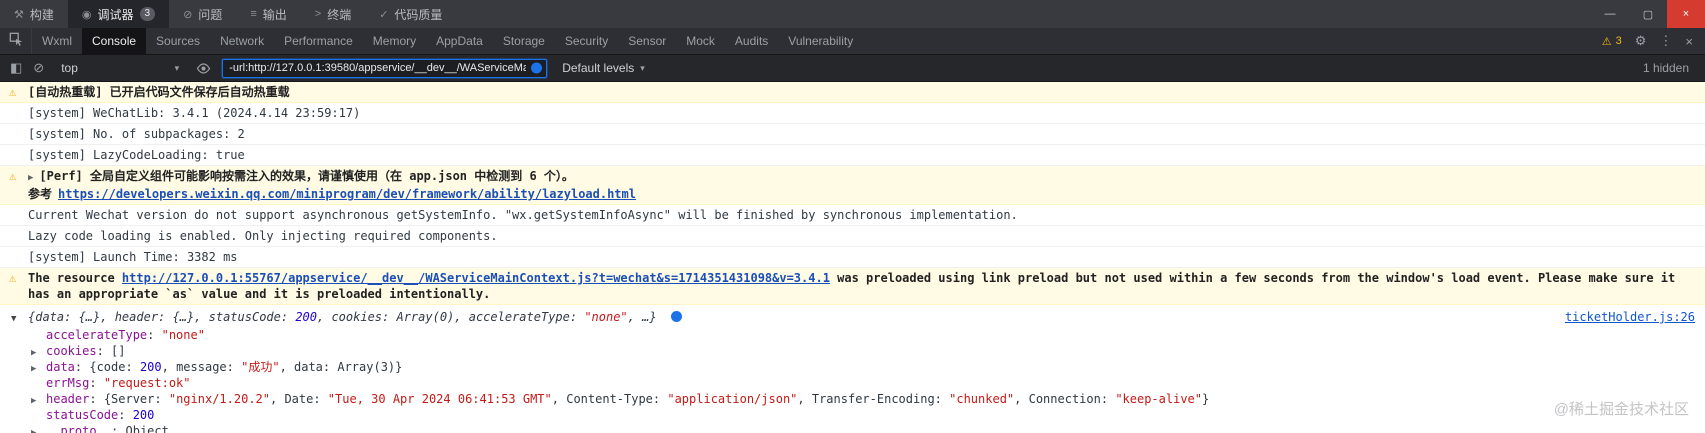 Image resolution: width=1705 pixels, height=433 pixels. Describe the element at coordinates (203, 68) in the screenshot. I see `eye-icon` at that location.